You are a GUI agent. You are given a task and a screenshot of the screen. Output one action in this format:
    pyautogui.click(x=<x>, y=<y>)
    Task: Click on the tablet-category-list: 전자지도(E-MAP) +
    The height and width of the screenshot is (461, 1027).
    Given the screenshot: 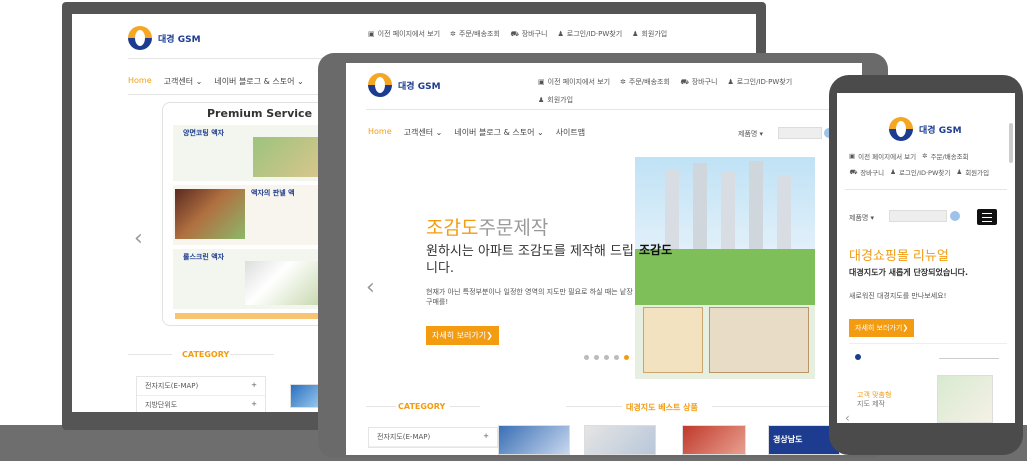 What is the action you would take?
    pyautogui.click(x=433, y=437)
    